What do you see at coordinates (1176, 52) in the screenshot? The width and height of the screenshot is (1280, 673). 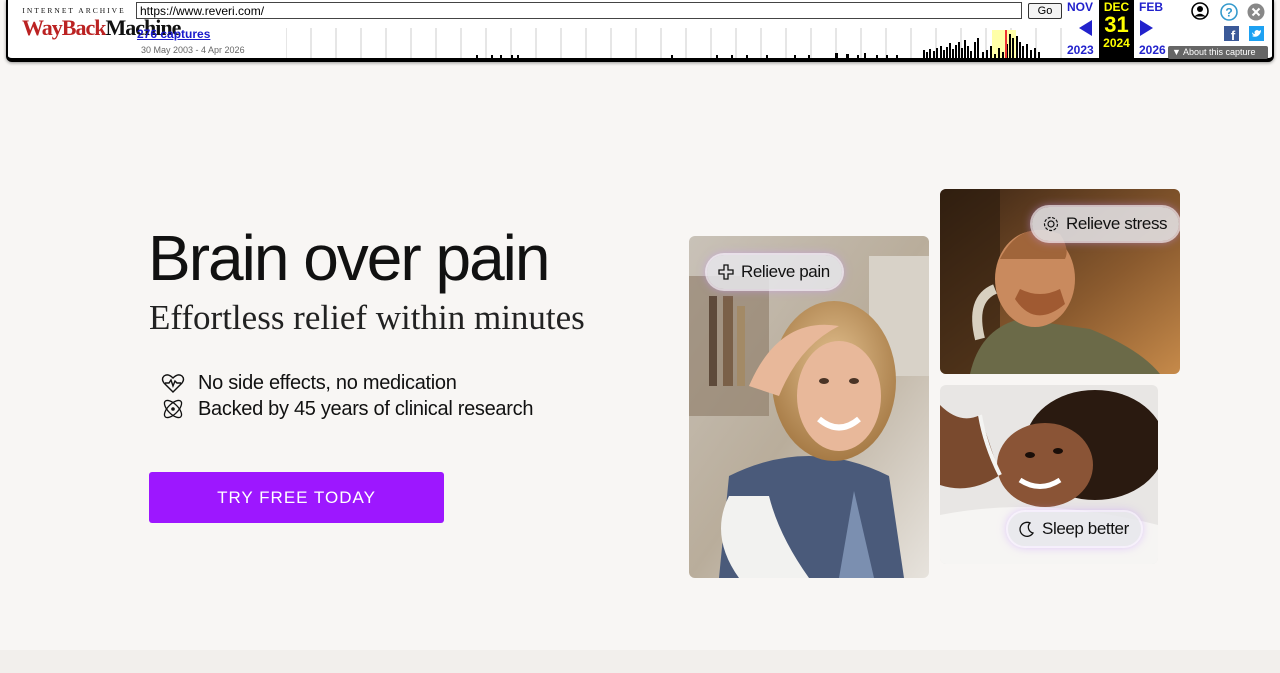 I see `caret-down-icon: ▼` at bounding box center [1176, 52].